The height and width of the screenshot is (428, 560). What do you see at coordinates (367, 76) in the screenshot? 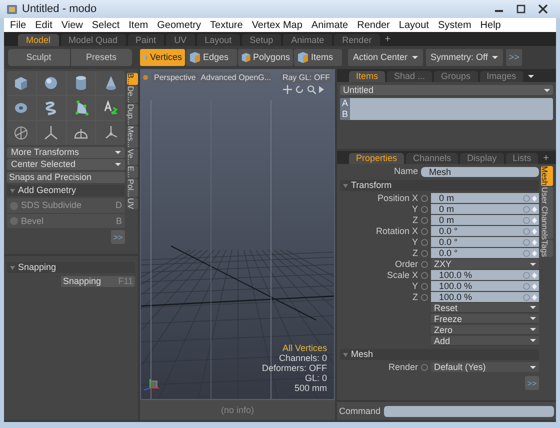
I see `panel-tab: Items` at bounding box center [367, 76].